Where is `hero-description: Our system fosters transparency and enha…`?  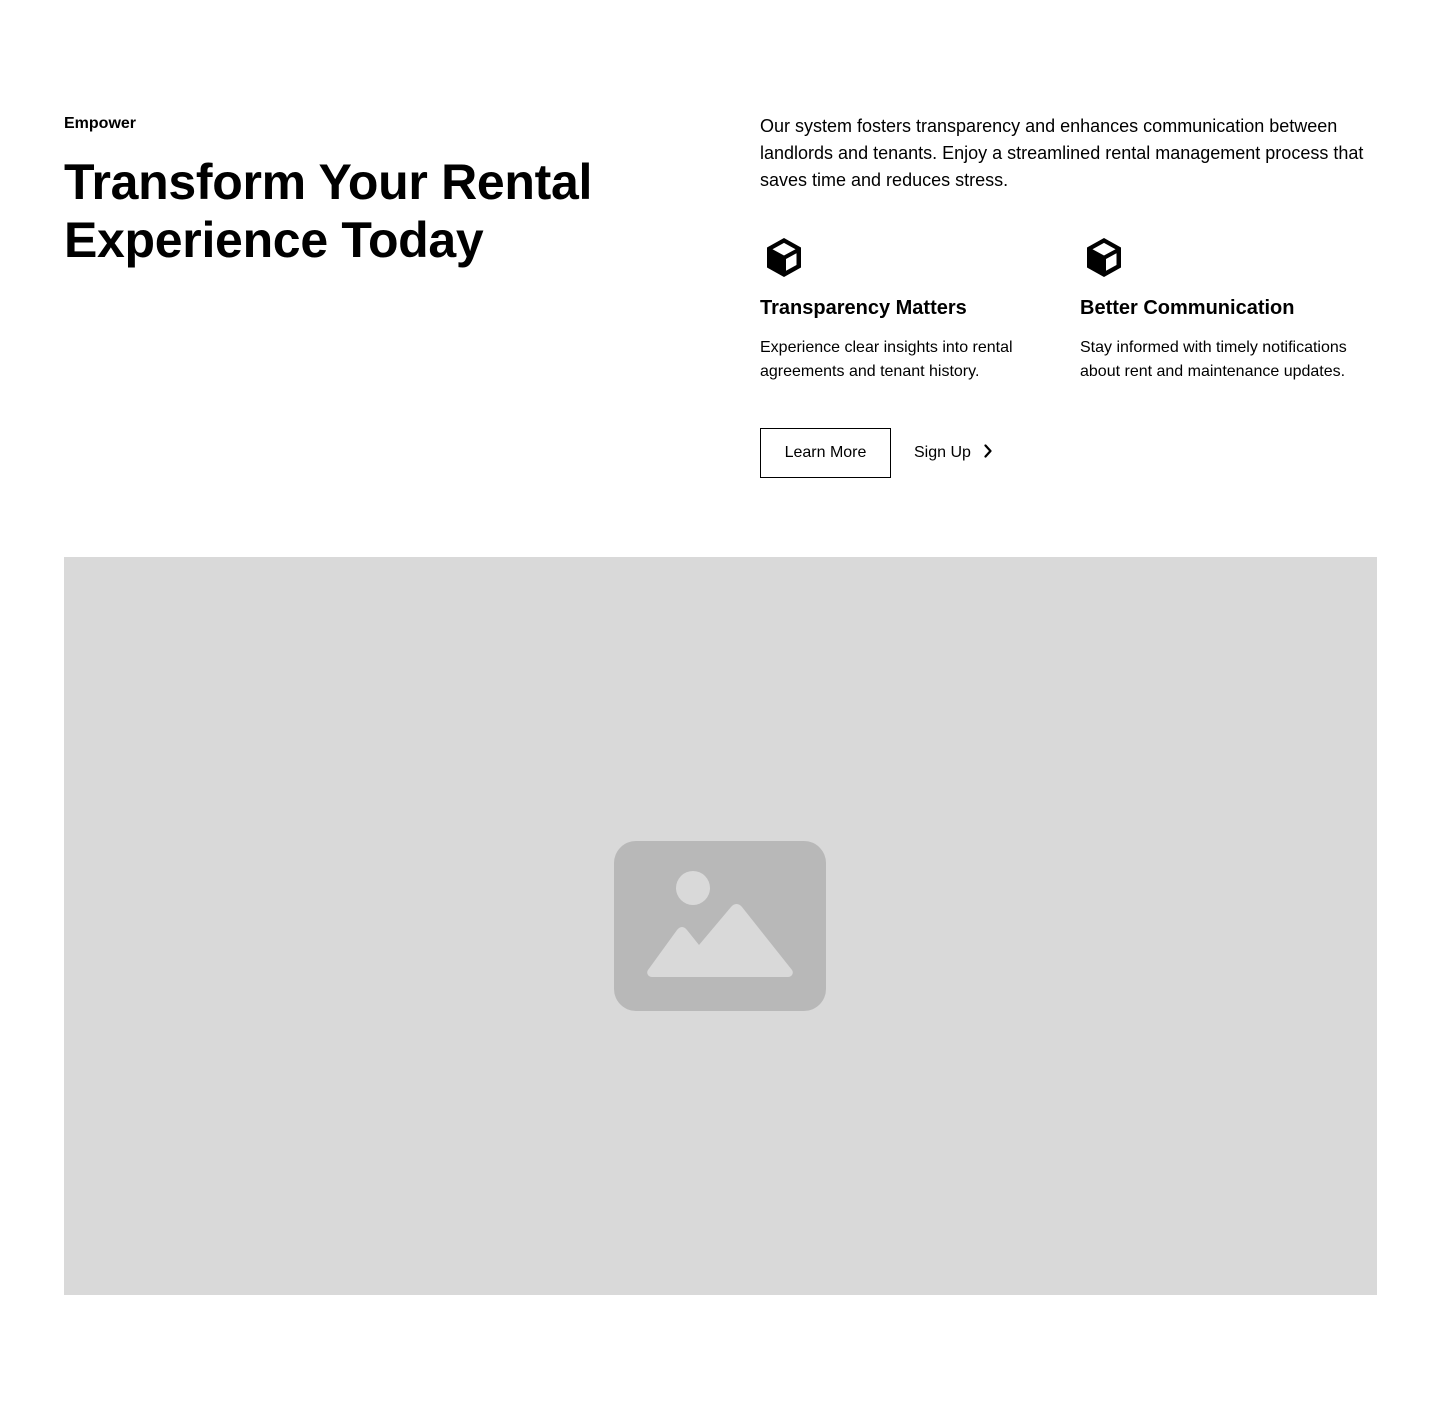 hero-description: Our system fosters transparency and enha… is located at coordinates (1062, 153).